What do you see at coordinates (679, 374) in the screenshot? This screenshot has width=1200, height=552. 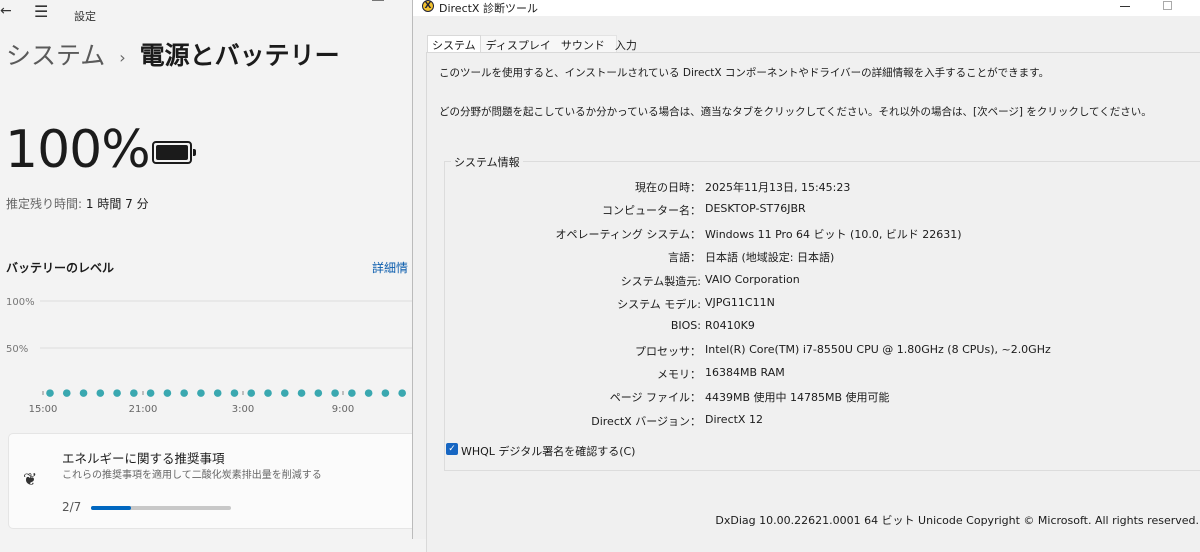 I see `info-label: メモリ：` at bounding box center [679, 374].